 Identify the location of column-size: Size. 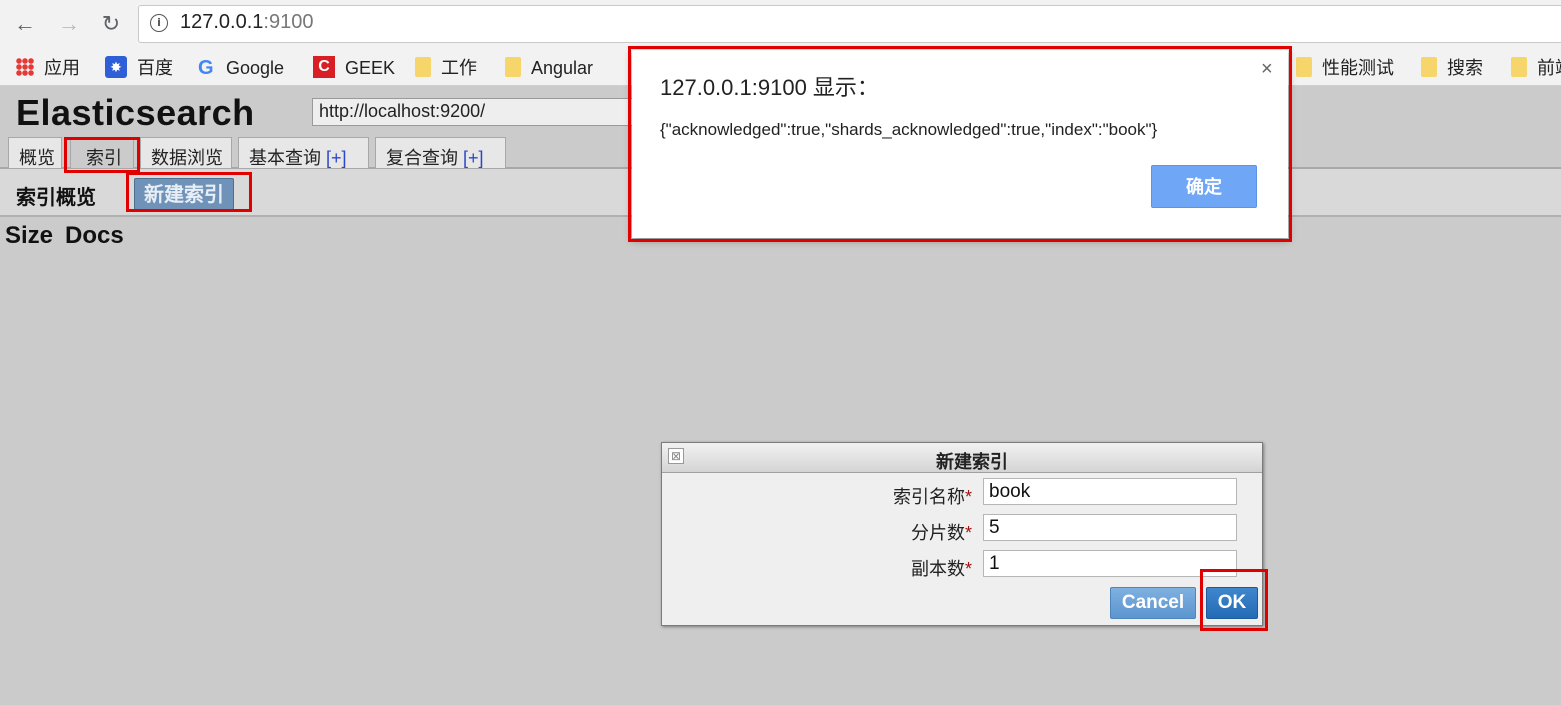
(29, 235).